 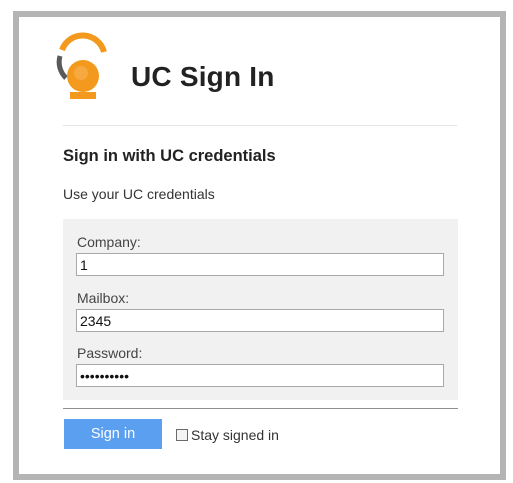 What do you see at coordinates (260, 320) in the screenshot?
I see `mailbox-field` at bounding box center [260, 320].